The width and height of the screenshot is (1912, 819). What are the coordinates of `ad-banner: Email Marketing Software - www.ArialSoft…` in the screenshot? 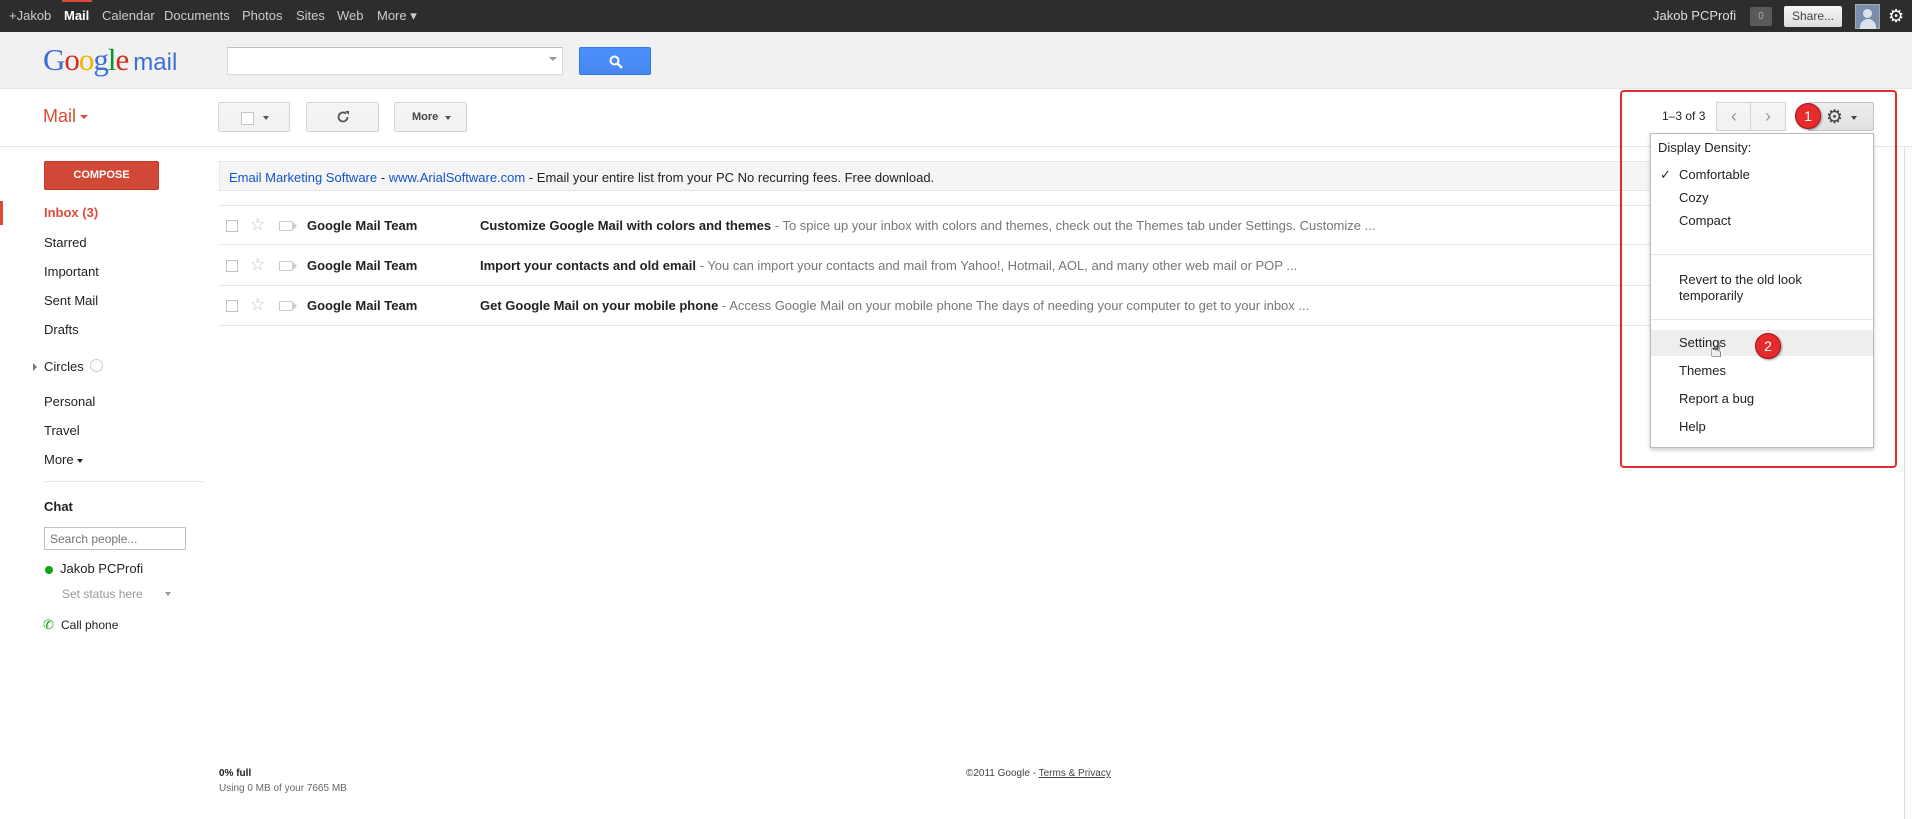 It's located at (944, 176).